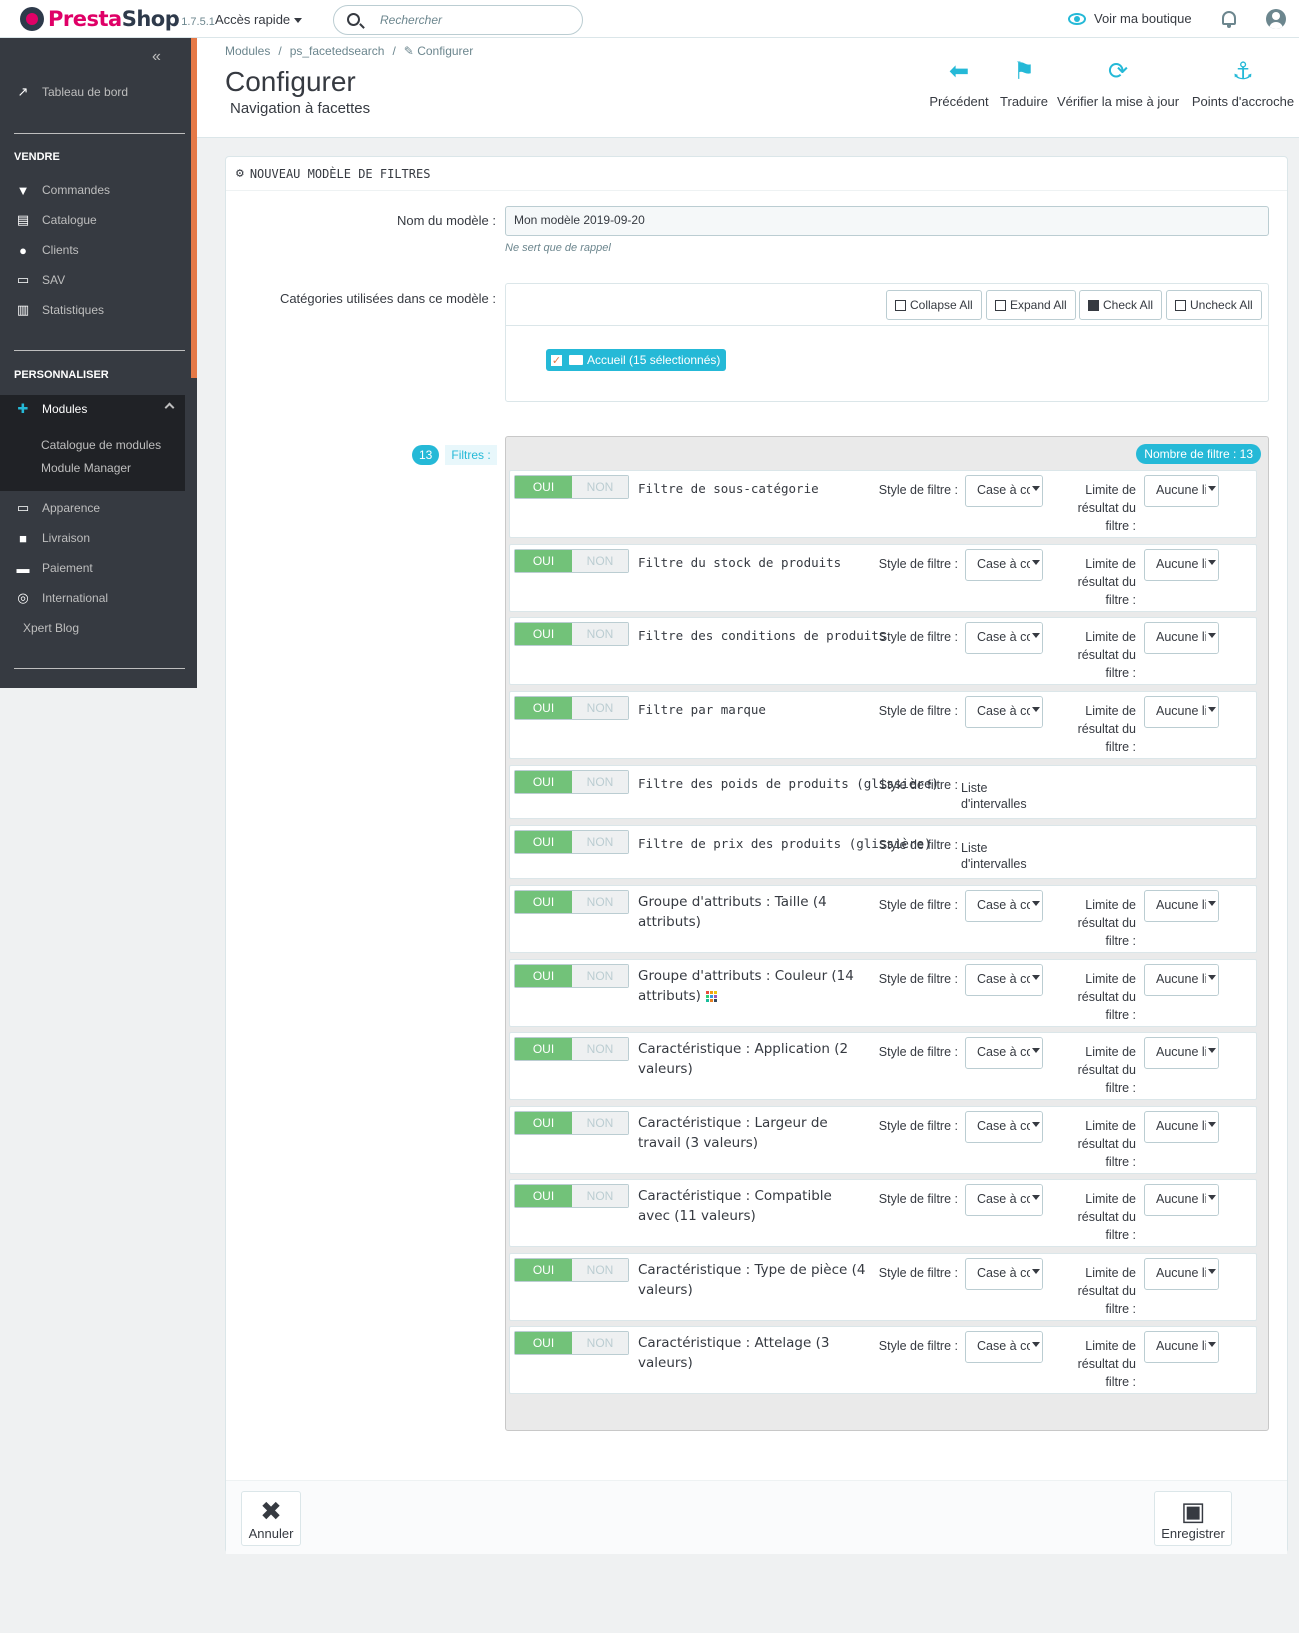 The image size is (1299, 1633). What do you see at coordinates (95, 508) in the screenshot?
I see `sidebar-item-appearance: ▭ Apparence` at bounding box center [95, 508].